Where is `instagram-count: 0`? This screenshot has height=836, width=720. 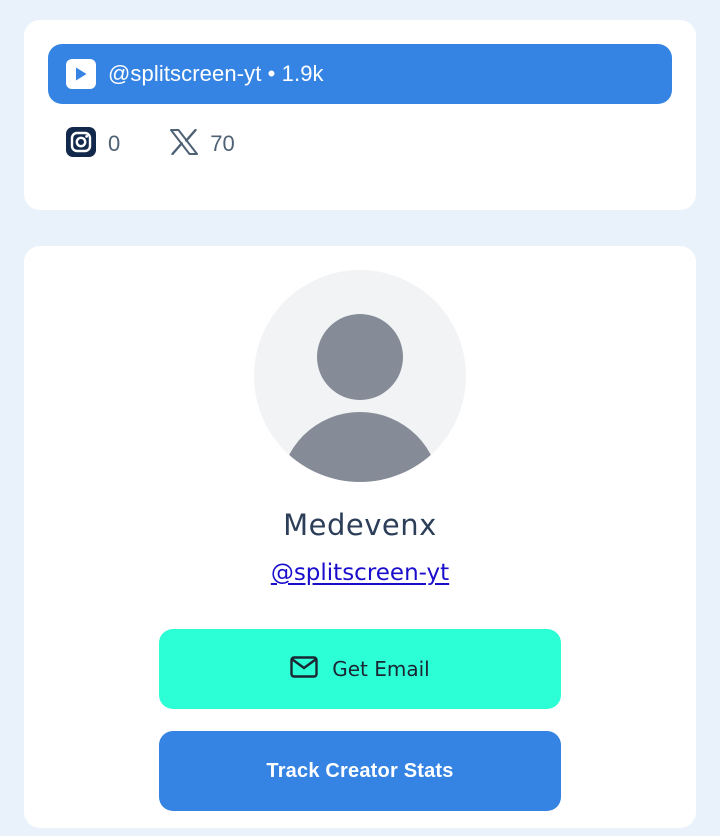 instagram-count: 0 is located at coordinates (114, 143).